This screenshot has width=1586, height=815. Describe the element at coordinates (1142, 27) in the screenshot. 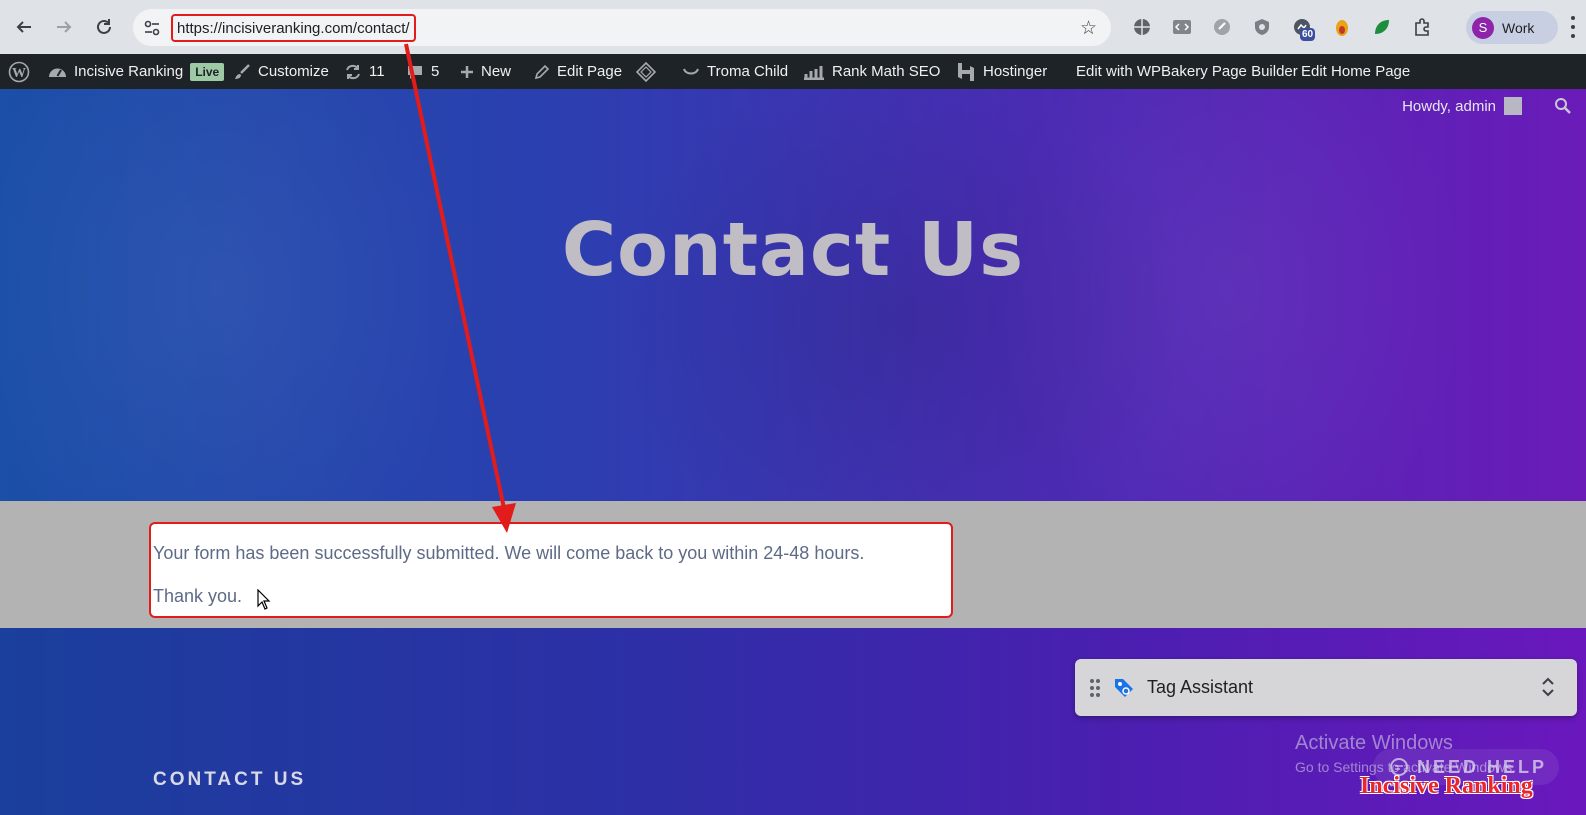

I see `extension-globe-icon` at that location.